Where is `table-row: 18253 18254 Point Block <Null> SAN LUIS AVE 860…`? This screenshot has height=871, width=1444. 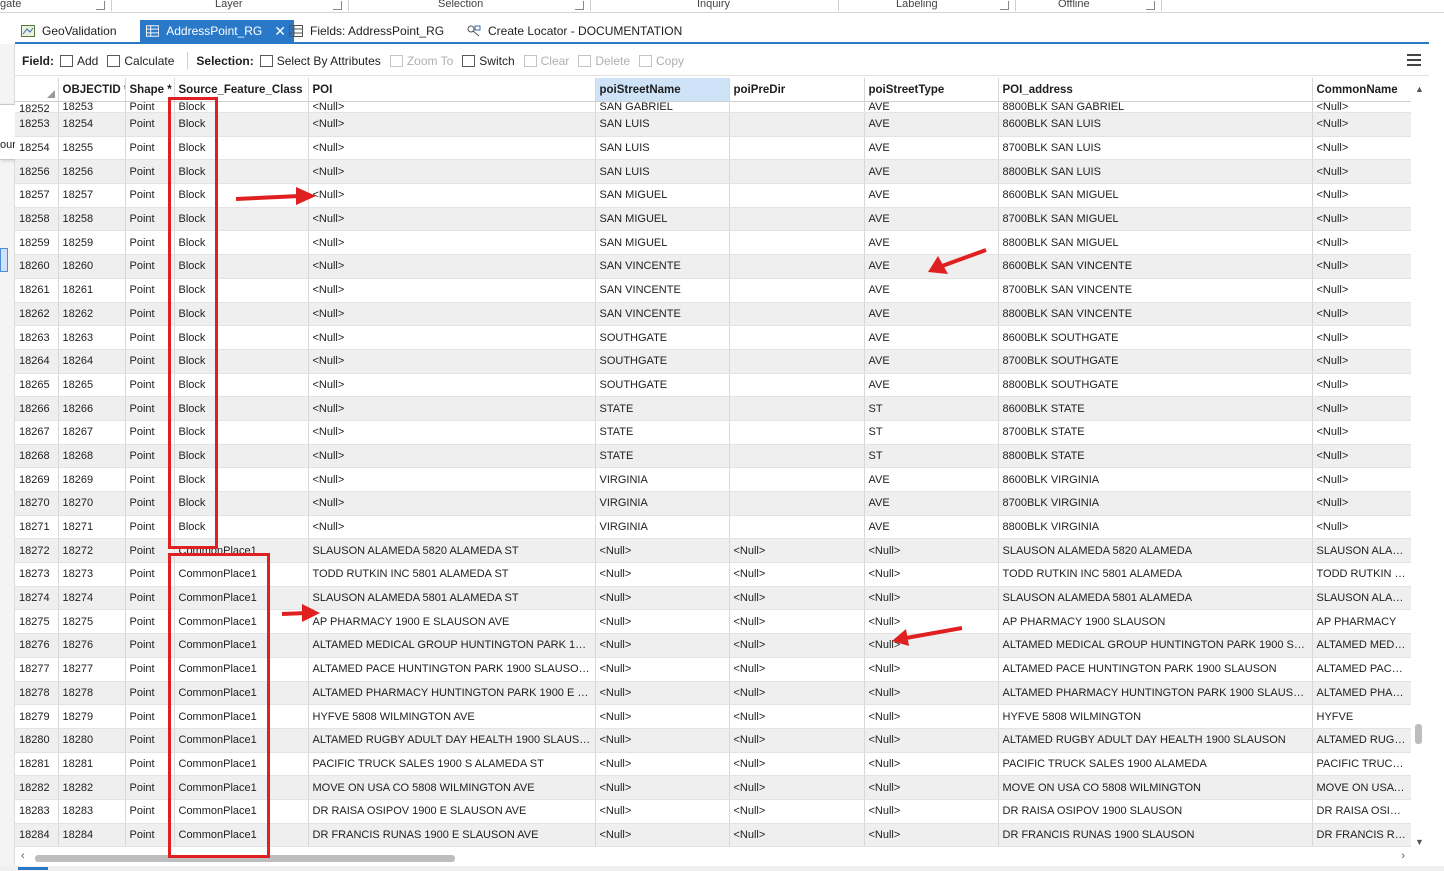
table-row: 18253 18254 Point Block <Null> SAN LUIS AVE 860… is located at coordinates (713, 124).